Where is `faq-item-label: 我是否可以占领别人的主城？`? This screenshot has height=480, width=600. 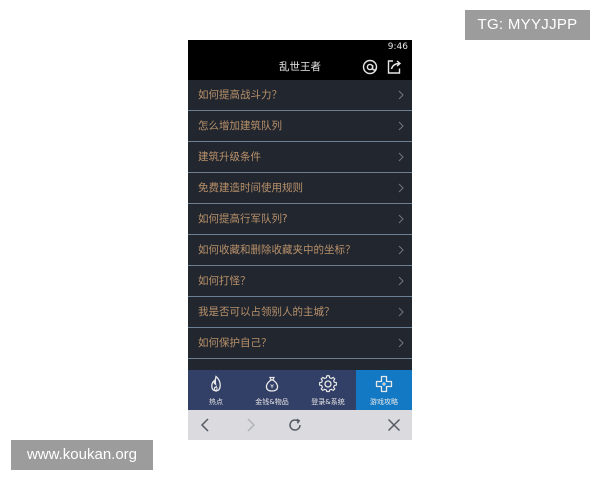
faq-item-label: 我是否可以占领别人的主城？ is located at coordinates (266, 312).